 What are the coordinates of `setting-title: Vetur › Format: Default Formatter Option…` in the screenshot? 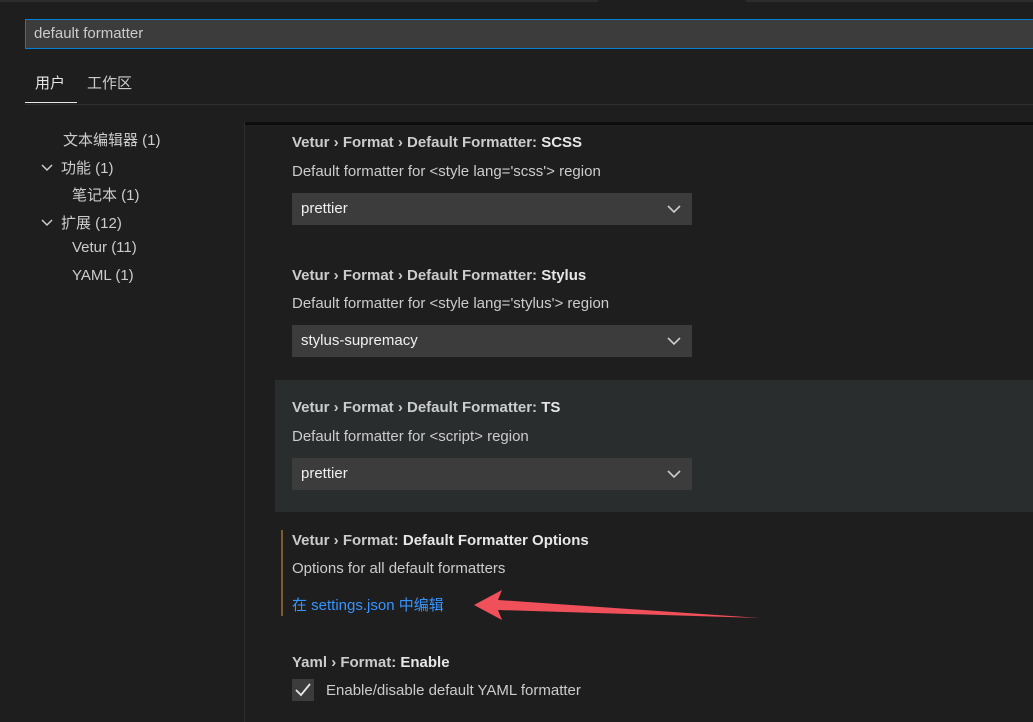 It's located at (440, 540).